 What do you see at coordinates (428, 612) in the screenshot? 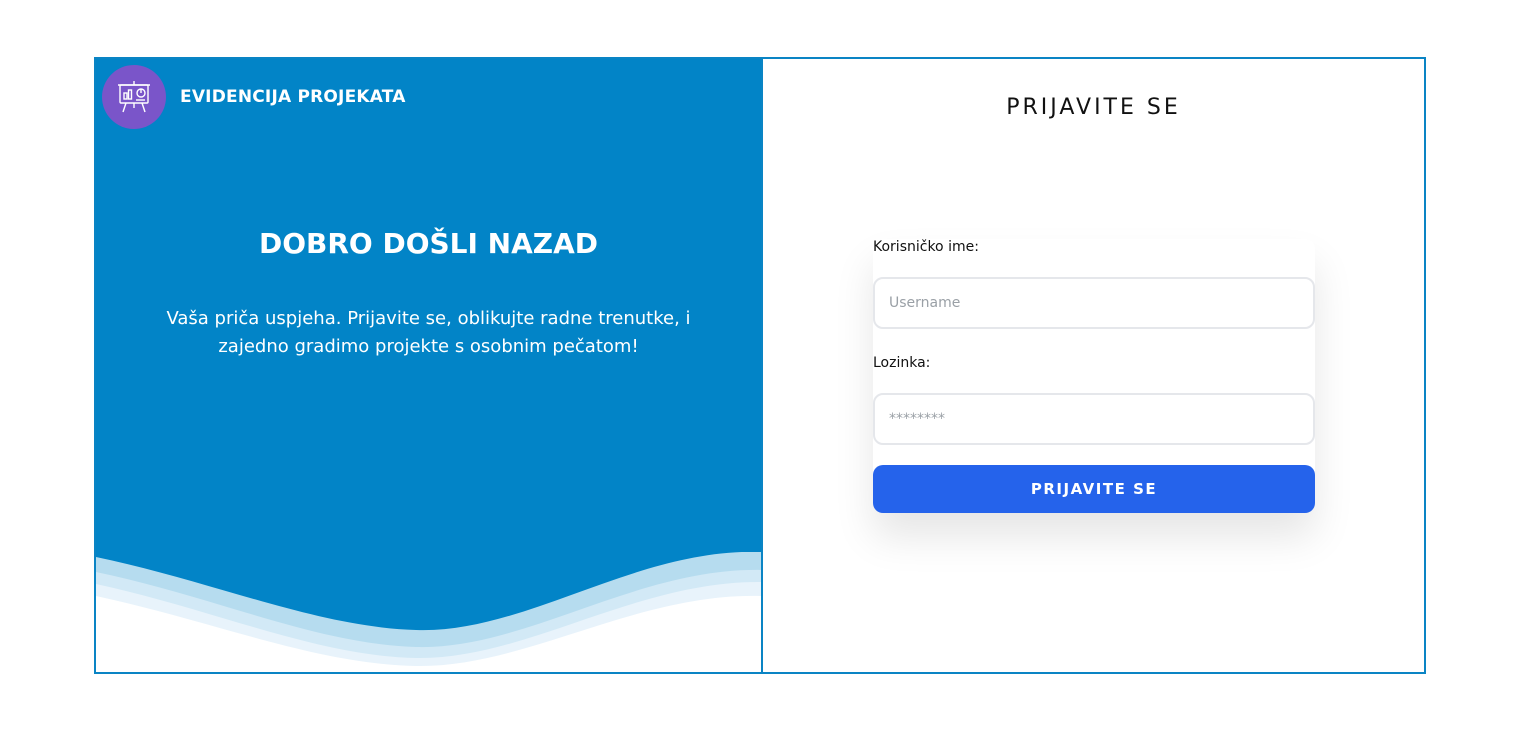
I see `wave-decoration` at bounding box center [428, 612].